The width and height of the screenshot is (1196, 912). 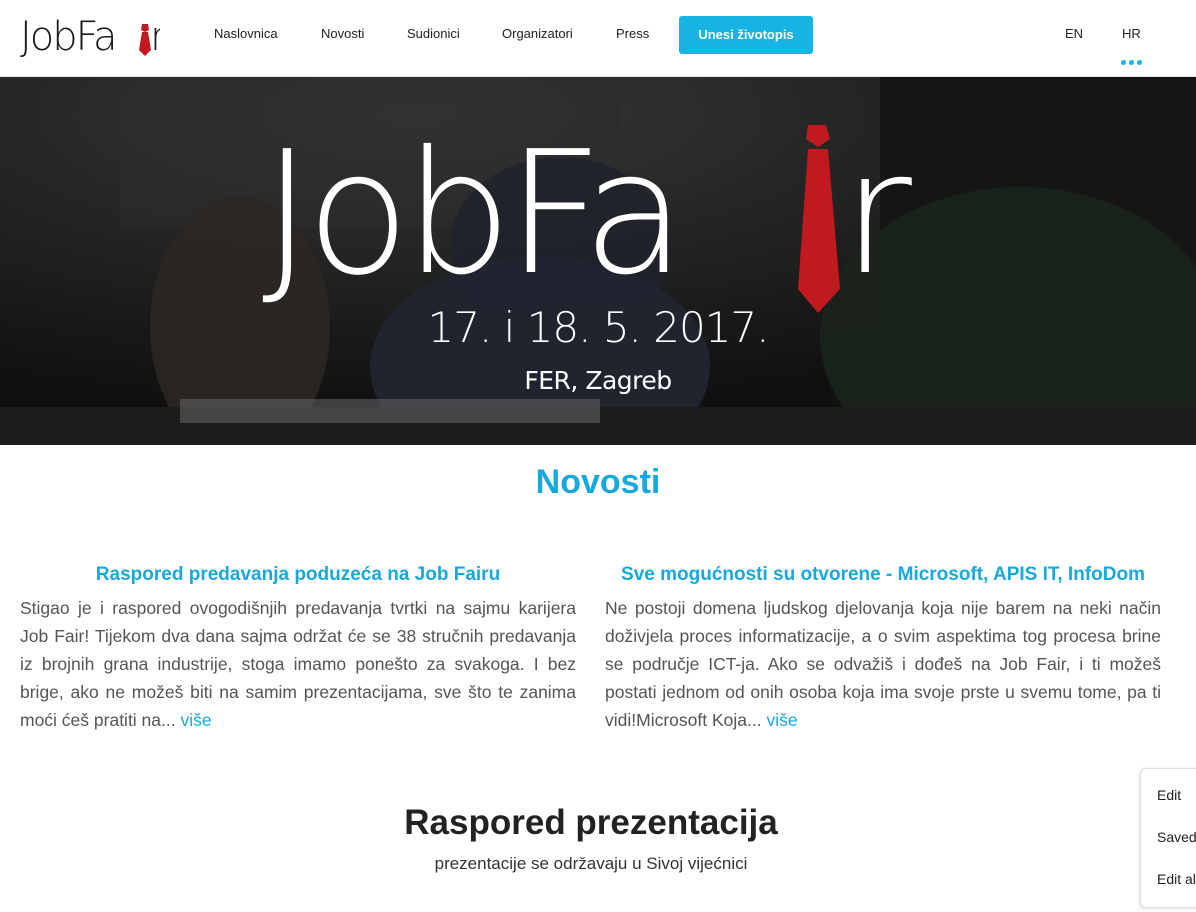 I want to click on lang-hr: HR, so click(x=1131, y=33).